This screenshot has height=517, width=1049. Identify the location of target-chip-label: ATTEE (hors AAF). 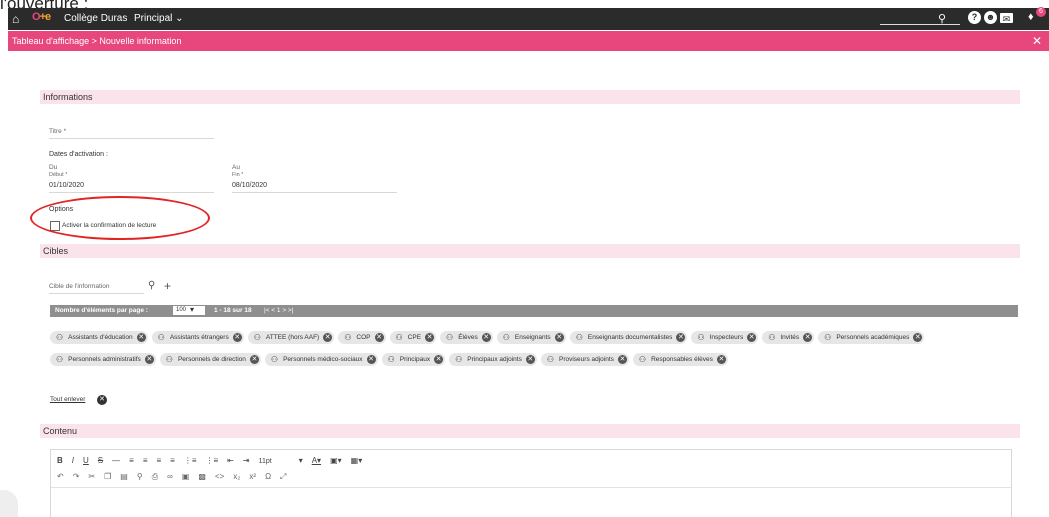
(292, 337).